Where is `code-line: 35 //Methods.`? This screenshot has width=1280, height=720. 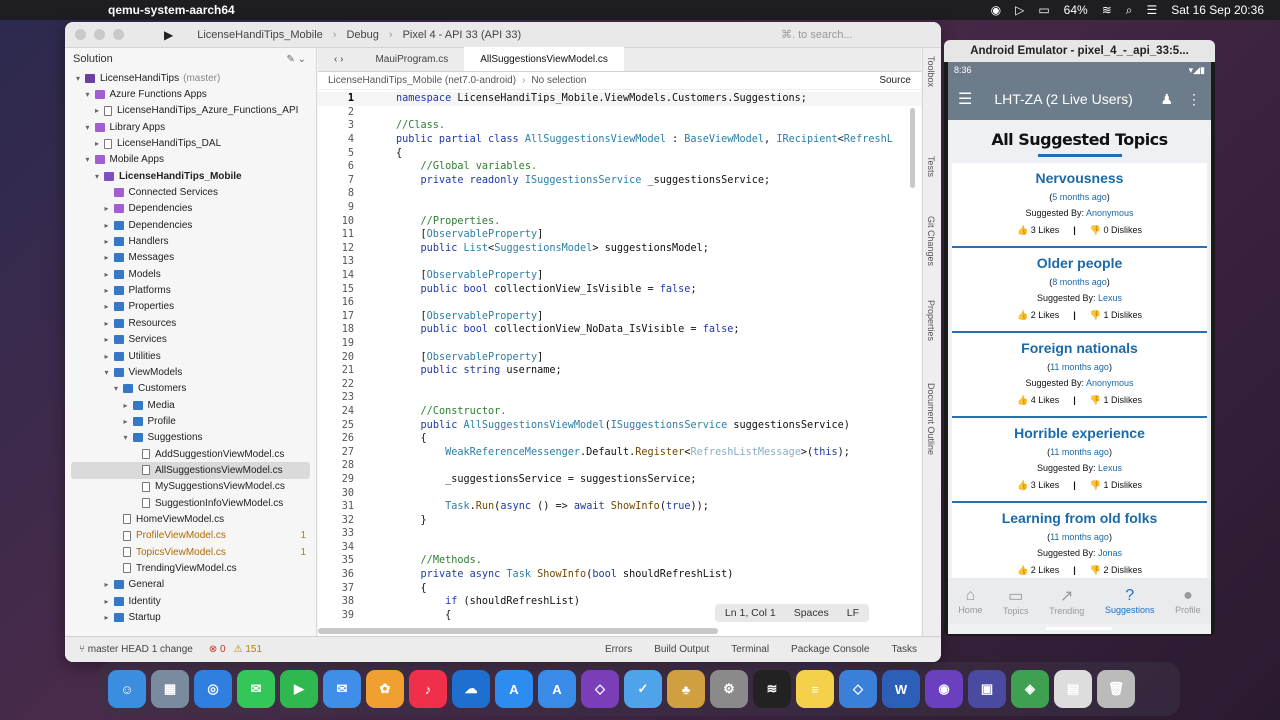 code-line: 35 //Methods. is located at coordinates (619, 561).